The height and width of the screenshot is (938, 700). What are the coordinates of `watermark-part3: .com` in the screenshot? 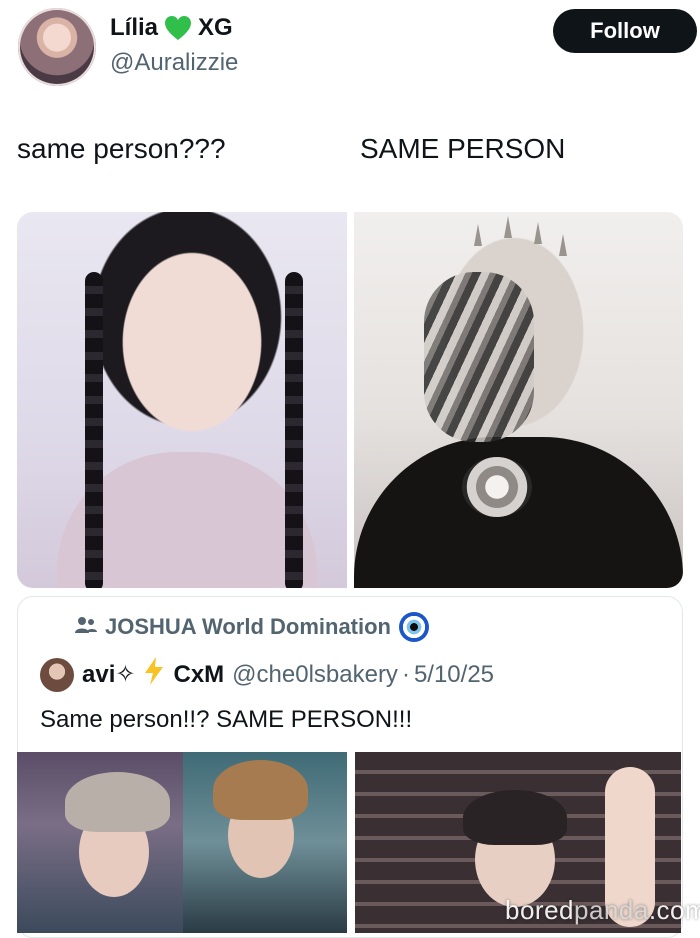 It's located at (674, 910).